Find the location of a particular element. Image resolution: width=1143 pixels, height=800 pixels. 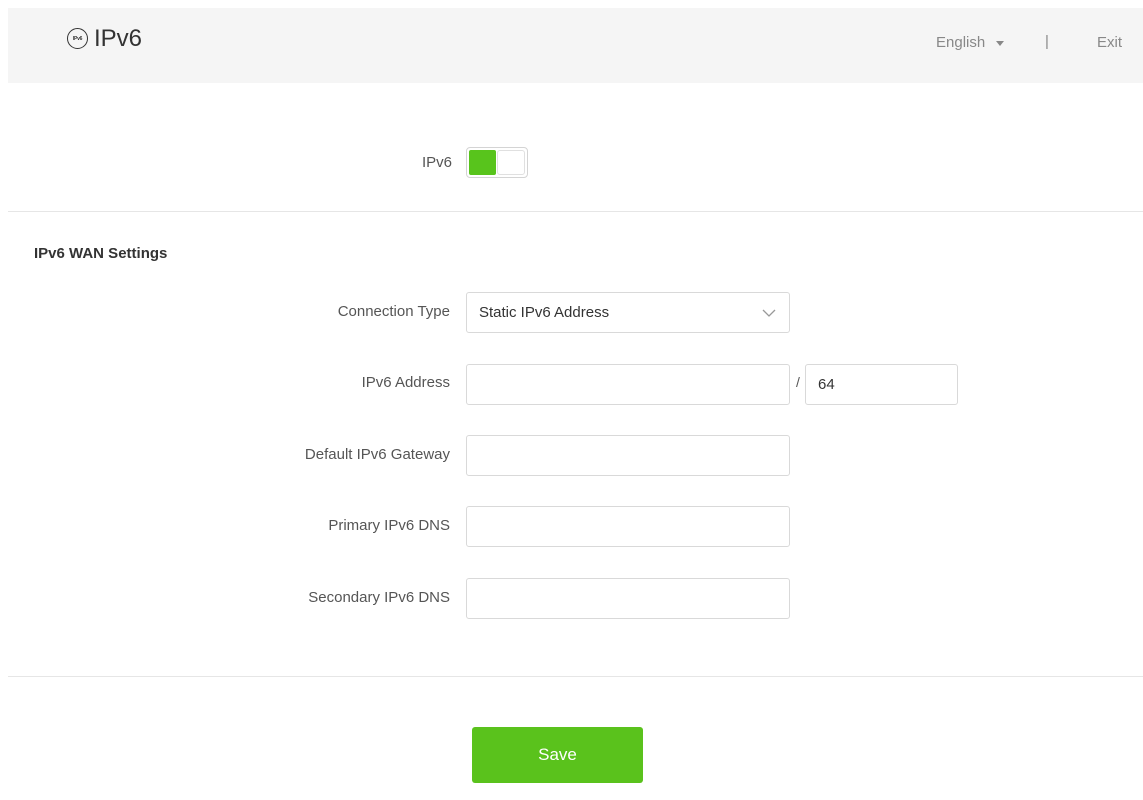

default-gateway-input is located at coordinates (628, 455).